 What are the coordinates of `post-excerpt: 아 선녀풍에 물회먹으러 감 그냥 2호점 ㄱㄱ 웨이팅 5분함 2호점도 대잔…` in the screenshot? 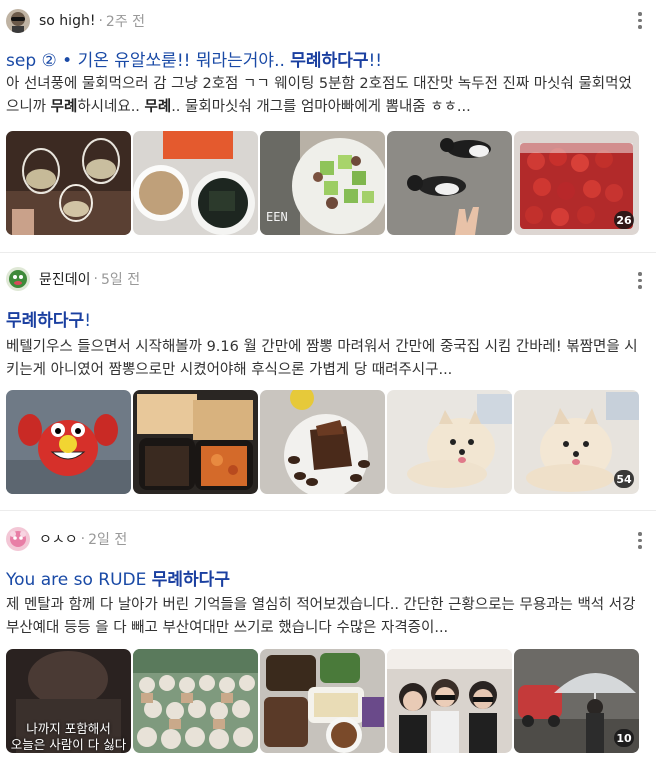 It's located at (324, 96).